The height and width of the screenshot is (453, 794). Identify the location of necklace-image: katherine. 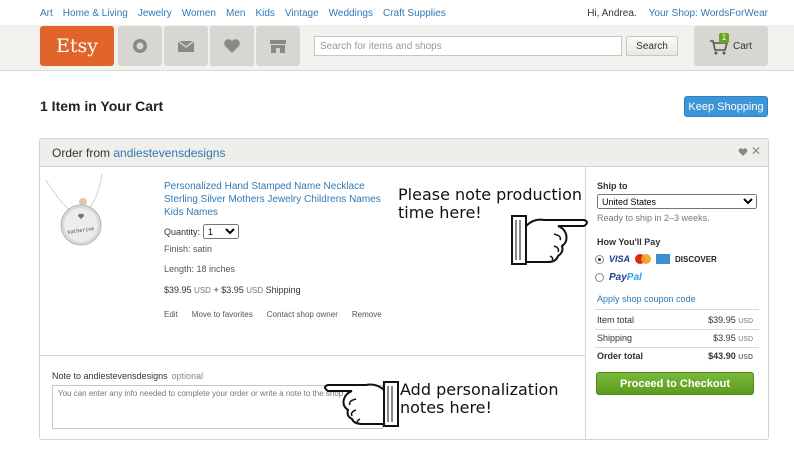
(95, 212).